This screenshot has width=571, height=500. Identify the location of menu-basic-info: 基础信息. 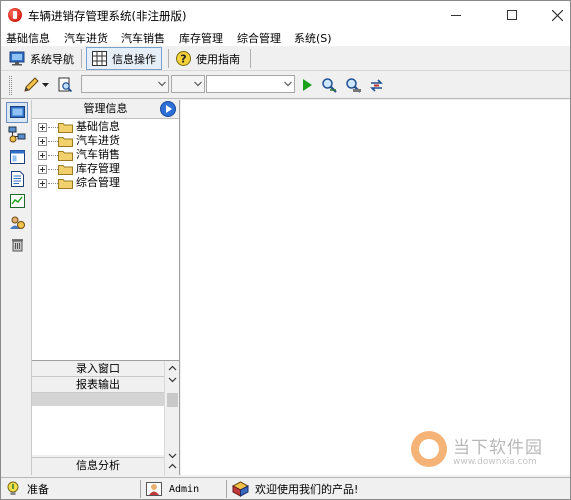
(28, 38).